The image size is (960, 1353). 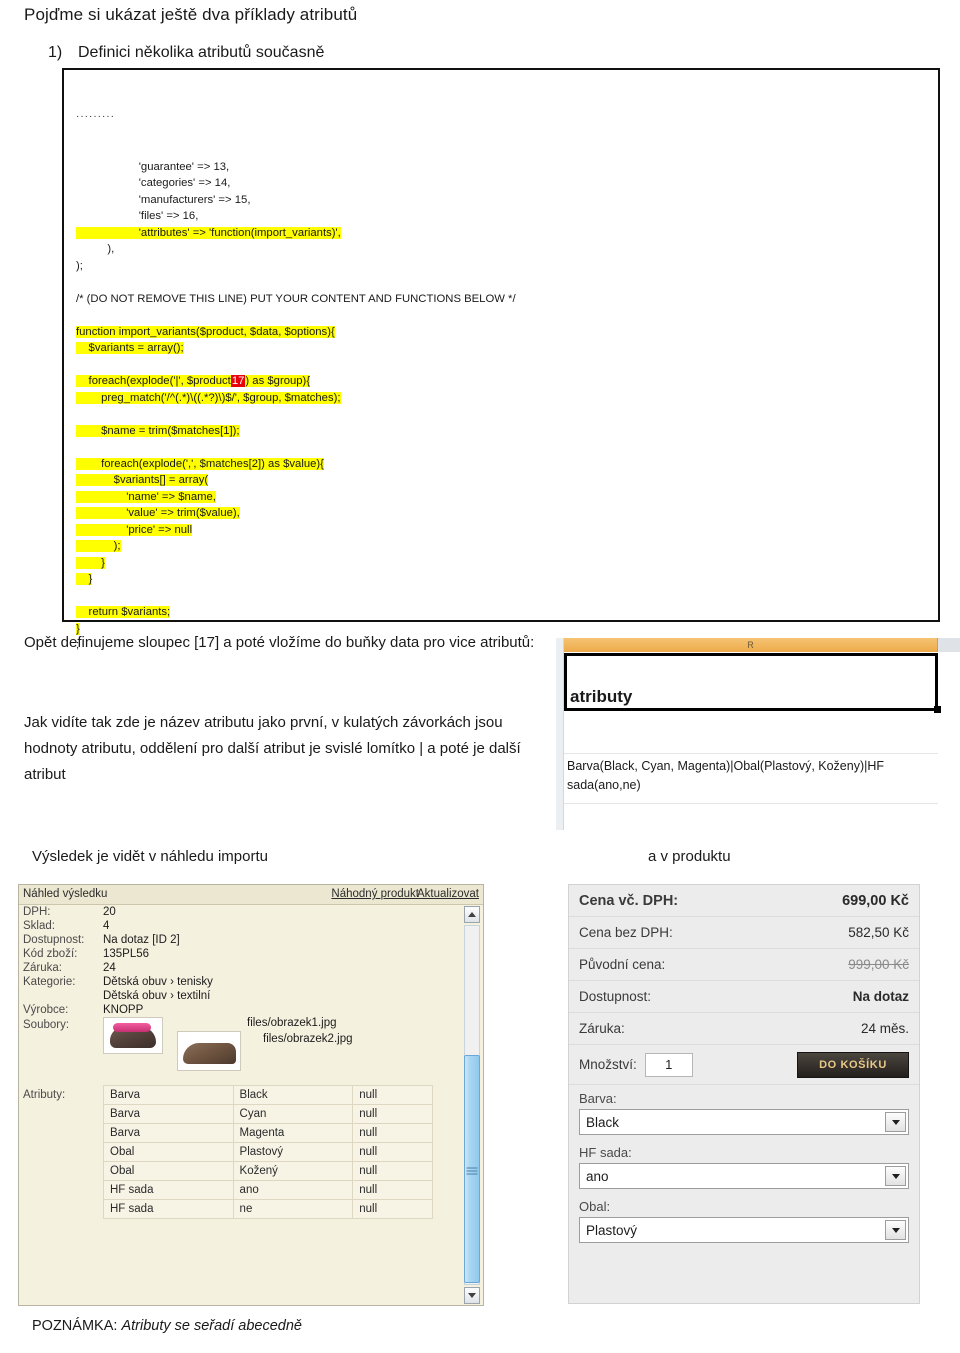 What do you see at coordinates (293, 1114) in the screenshot?
I see `table-cell: Cyan` at bounding box center [293, 1114].